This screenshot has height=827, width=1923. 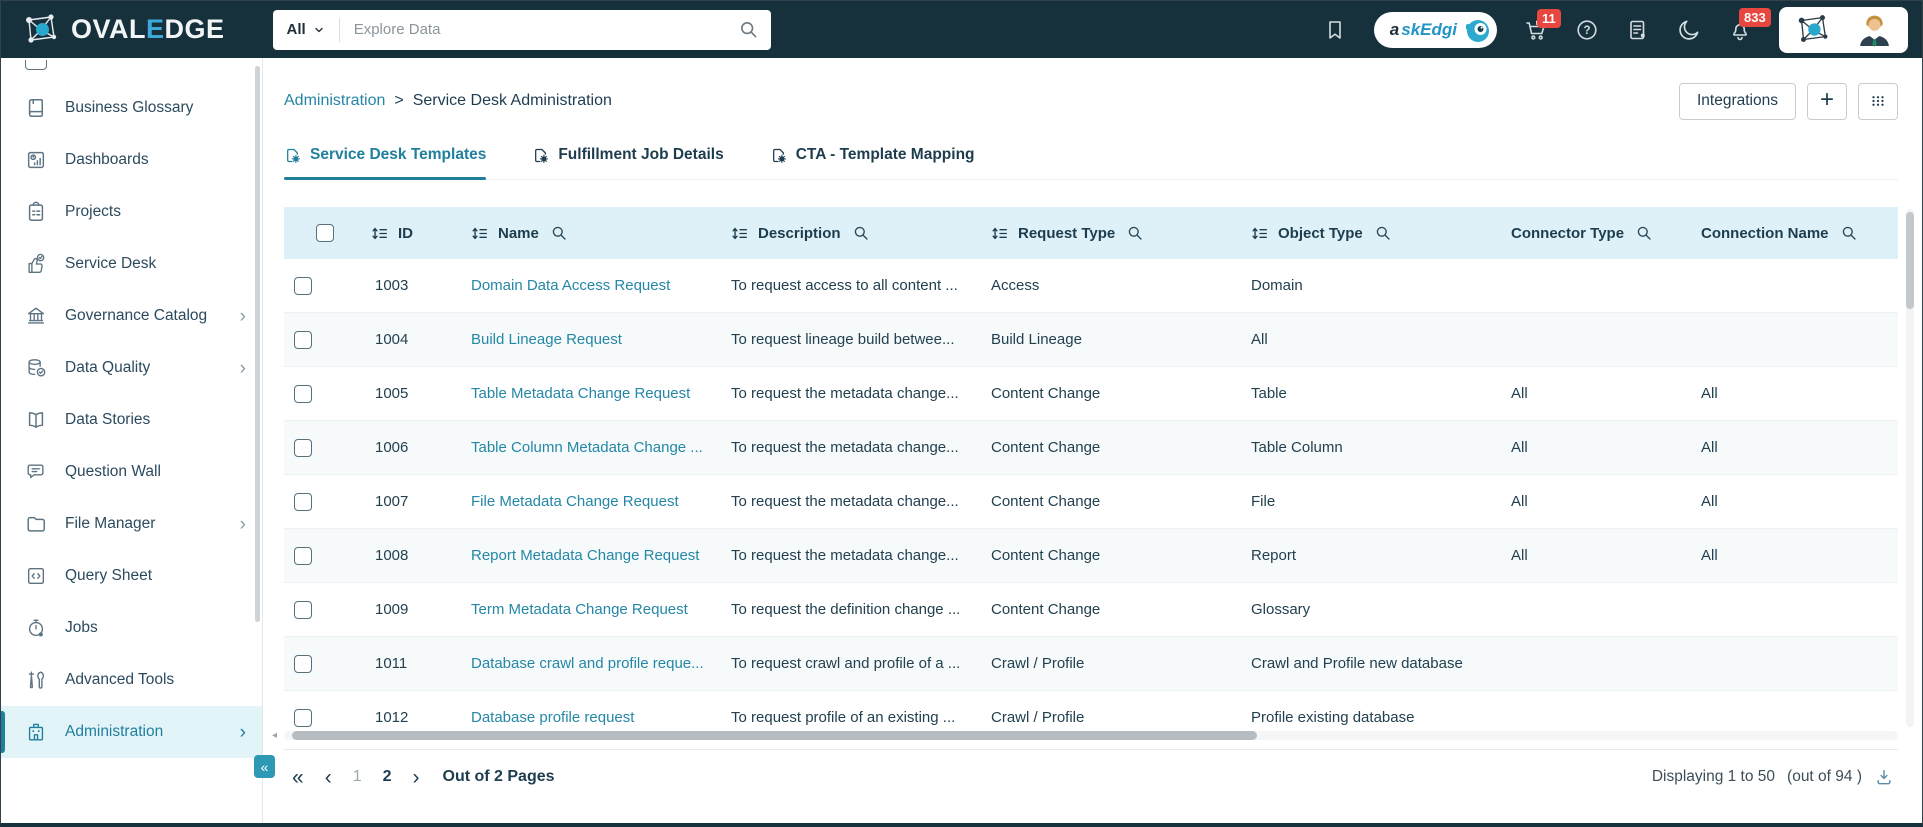 I want to click on sidebar-item: Dashboards, so click(x=131, y=160).